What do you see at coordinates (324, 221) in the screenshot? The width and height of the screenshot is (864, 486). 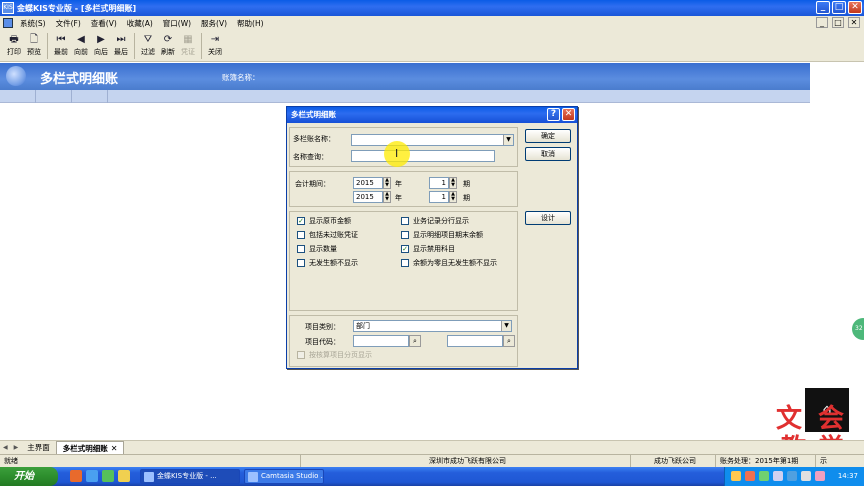 I see `option-show-original-currency: ✓ 显示原币金额` at bounding box center [324, 221].